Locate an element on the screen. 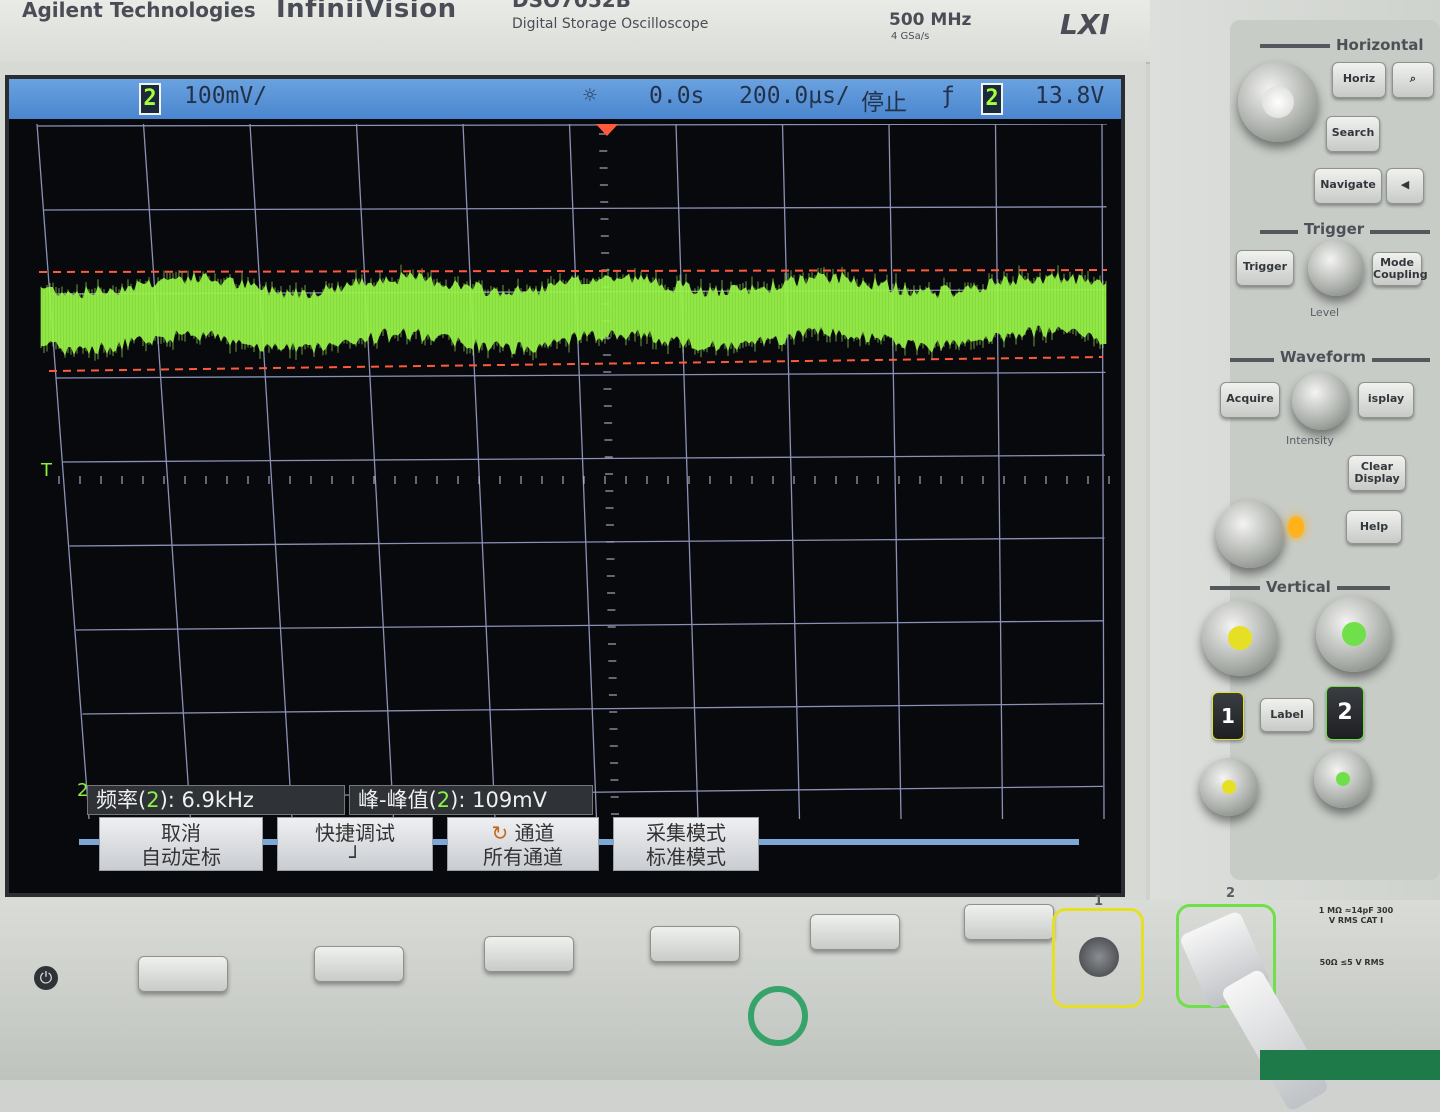 This screenshot has height=1112, width=1440. softkey-acquire-mode: 采集模式 标准模式 is located at coordinates (686, 844).